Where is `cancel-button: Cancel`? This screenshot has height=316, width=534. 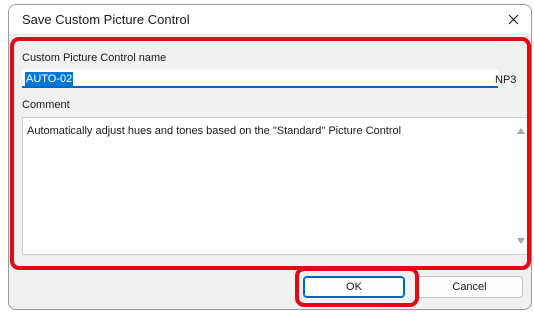
cancel-button: Cancel is located at coordinates (469, 287).